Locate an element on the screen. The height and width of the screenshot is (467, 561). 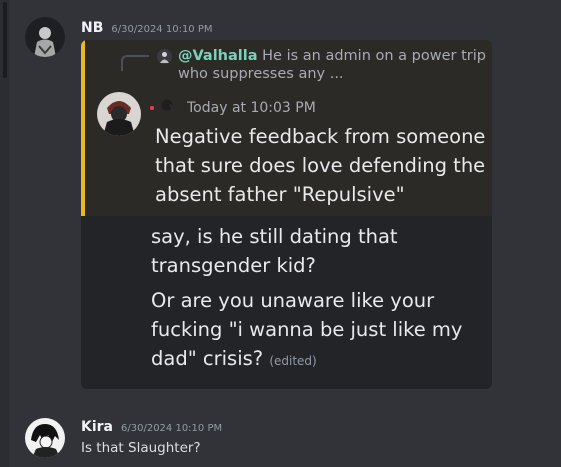
status-dot is located at coordinates (152, 107).